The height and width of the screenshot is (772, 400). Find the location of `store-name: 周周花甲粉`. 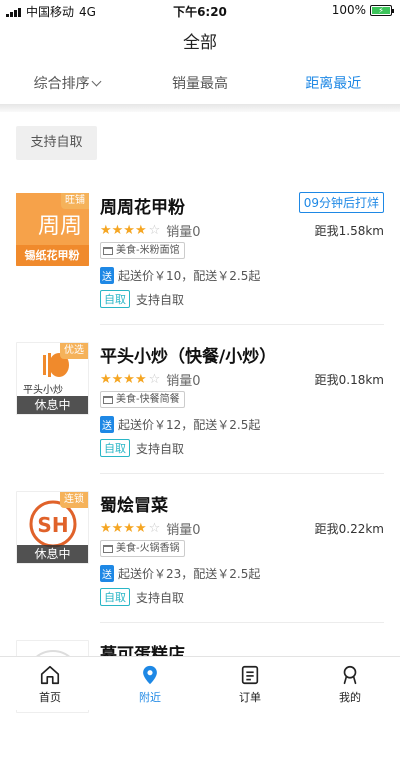

store-name: 周周花甲粉 is located at coordinates (142, 205).